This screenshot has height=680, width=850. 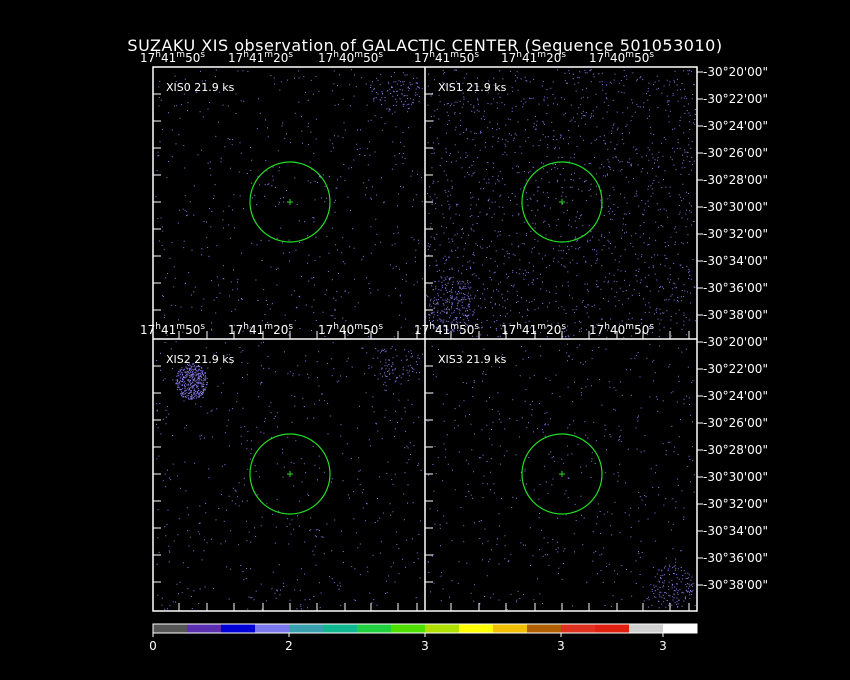 I want to click on xis-panel: XIS0 21.9 ks, so click(x=288, y=204).